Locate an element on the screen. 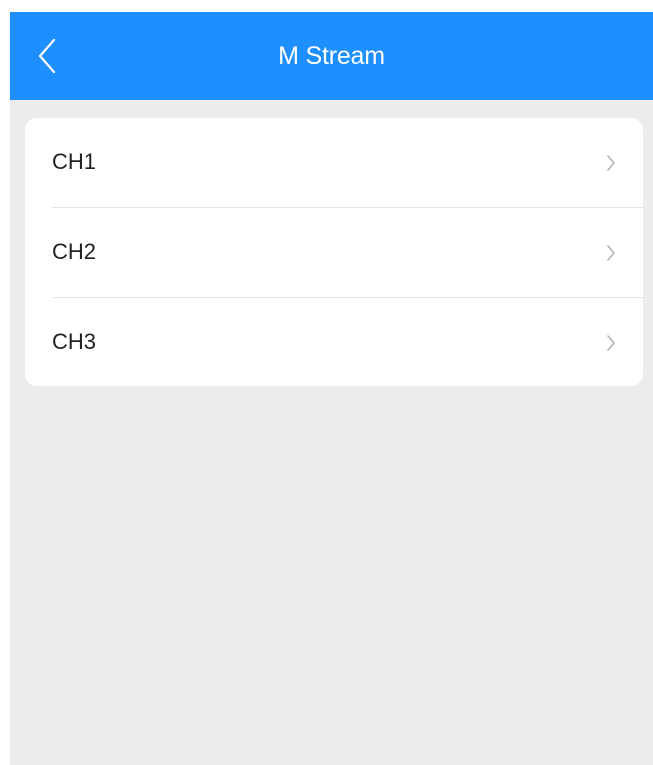 This screenshot has height=765, width=653. top-bar: M Stream is located at coordinates (331, 56).